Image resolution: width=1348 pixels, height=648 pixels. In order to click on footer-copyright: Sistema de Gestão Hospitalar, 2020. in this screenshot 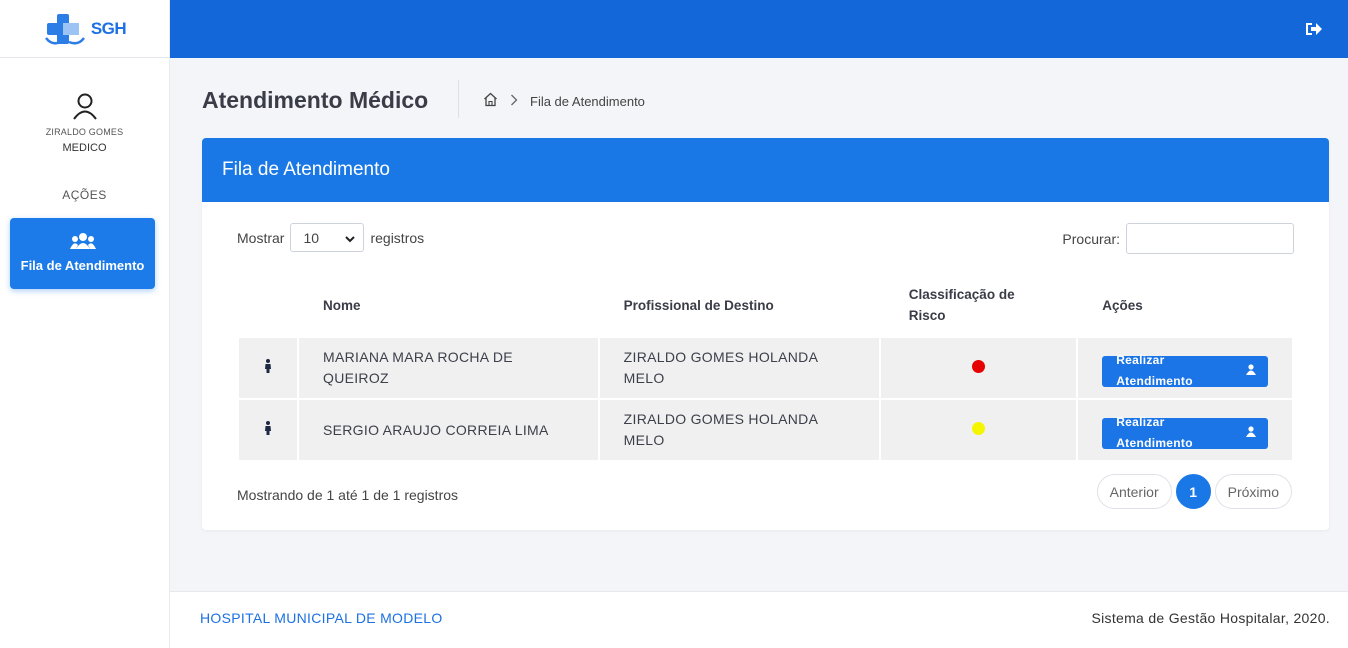, I will do `click(1210, 618)`.